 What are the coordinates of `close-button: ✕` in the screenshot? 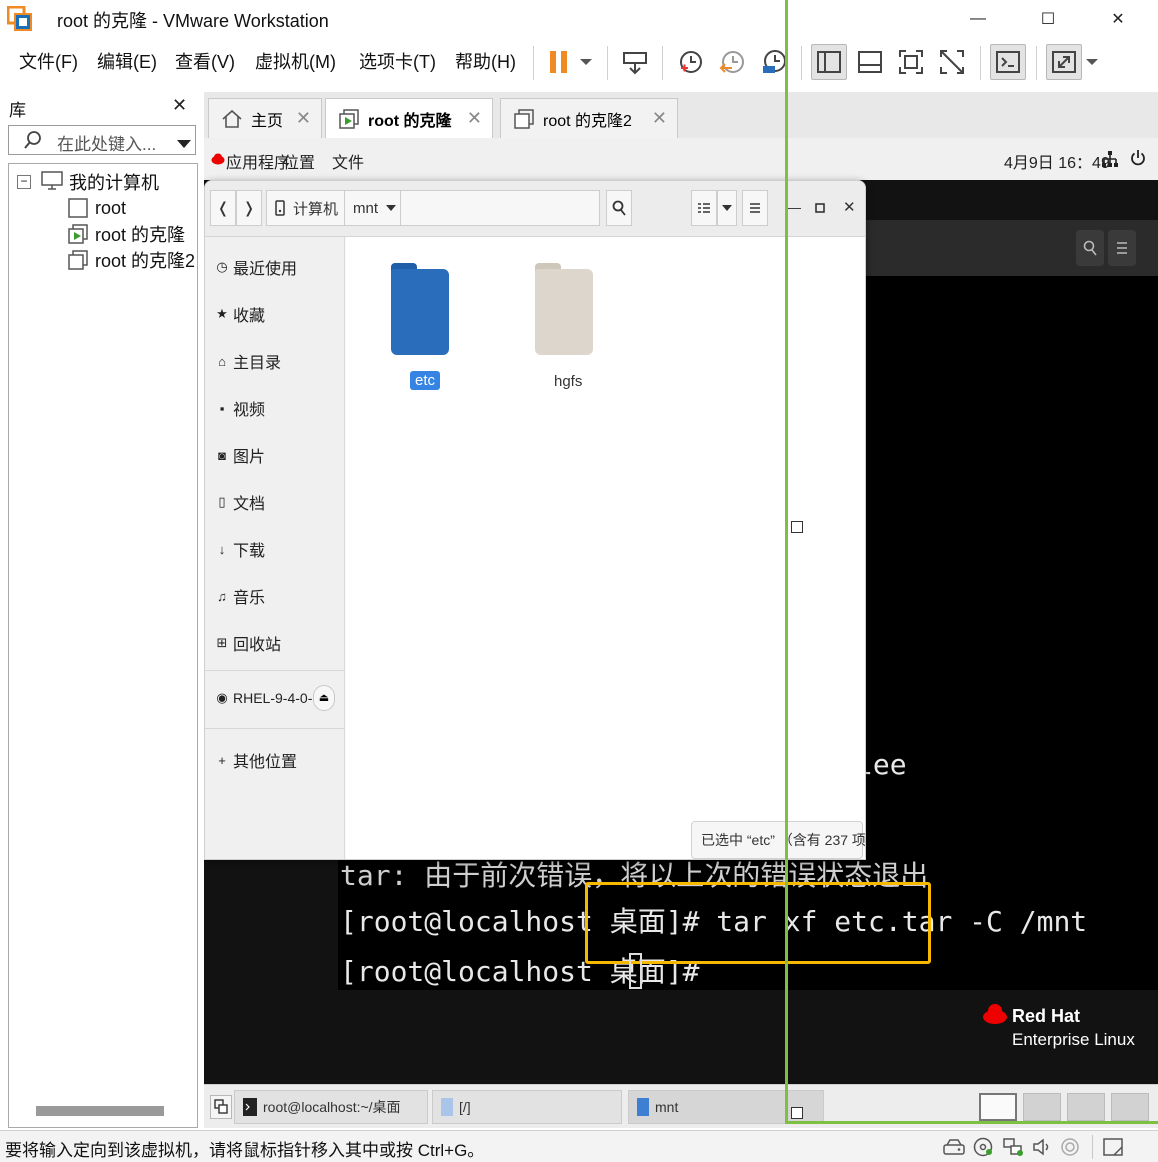 It's located at (1118, 19).